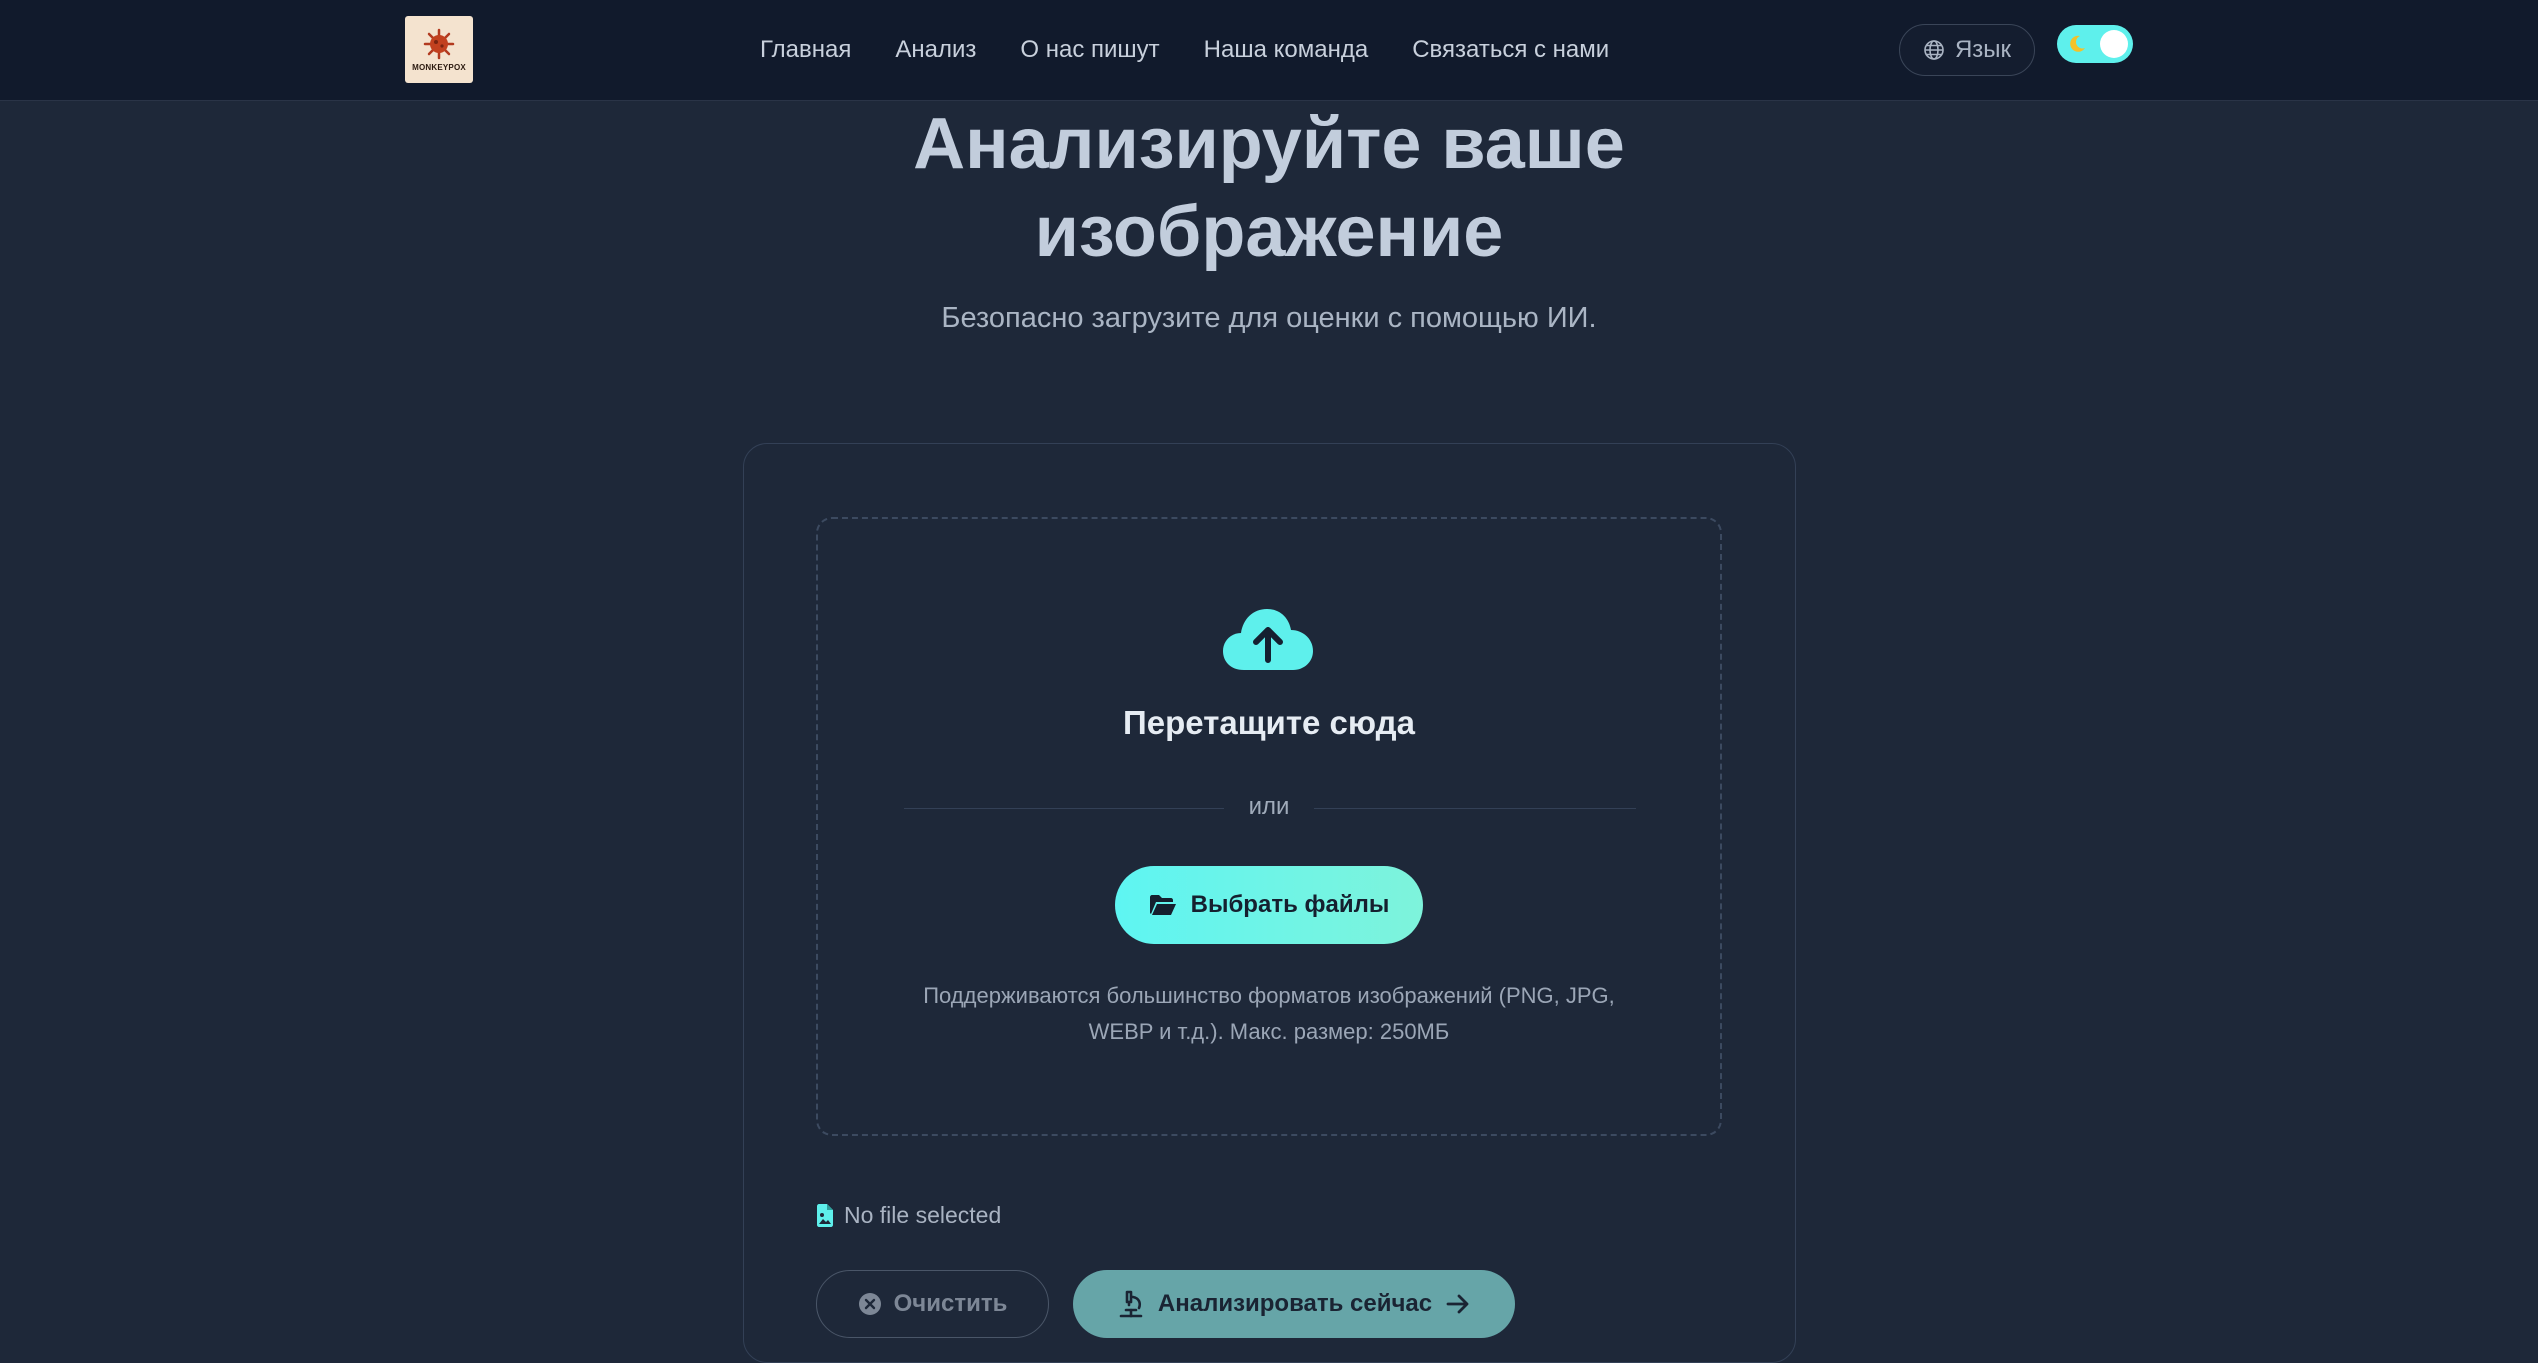 The height and width of the screenshot is (1363, 2538). Describe the element at coordinates (1269, 722) in the screenshot. I see `drop-title: Перетащите сюда` at that location.